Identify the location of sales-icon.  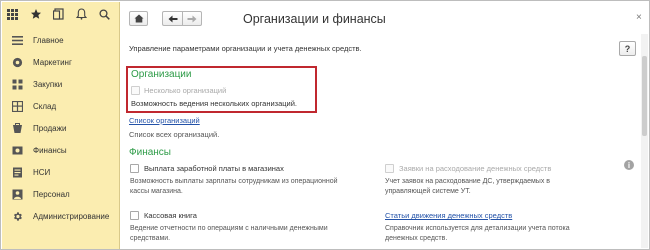
(17, 128).